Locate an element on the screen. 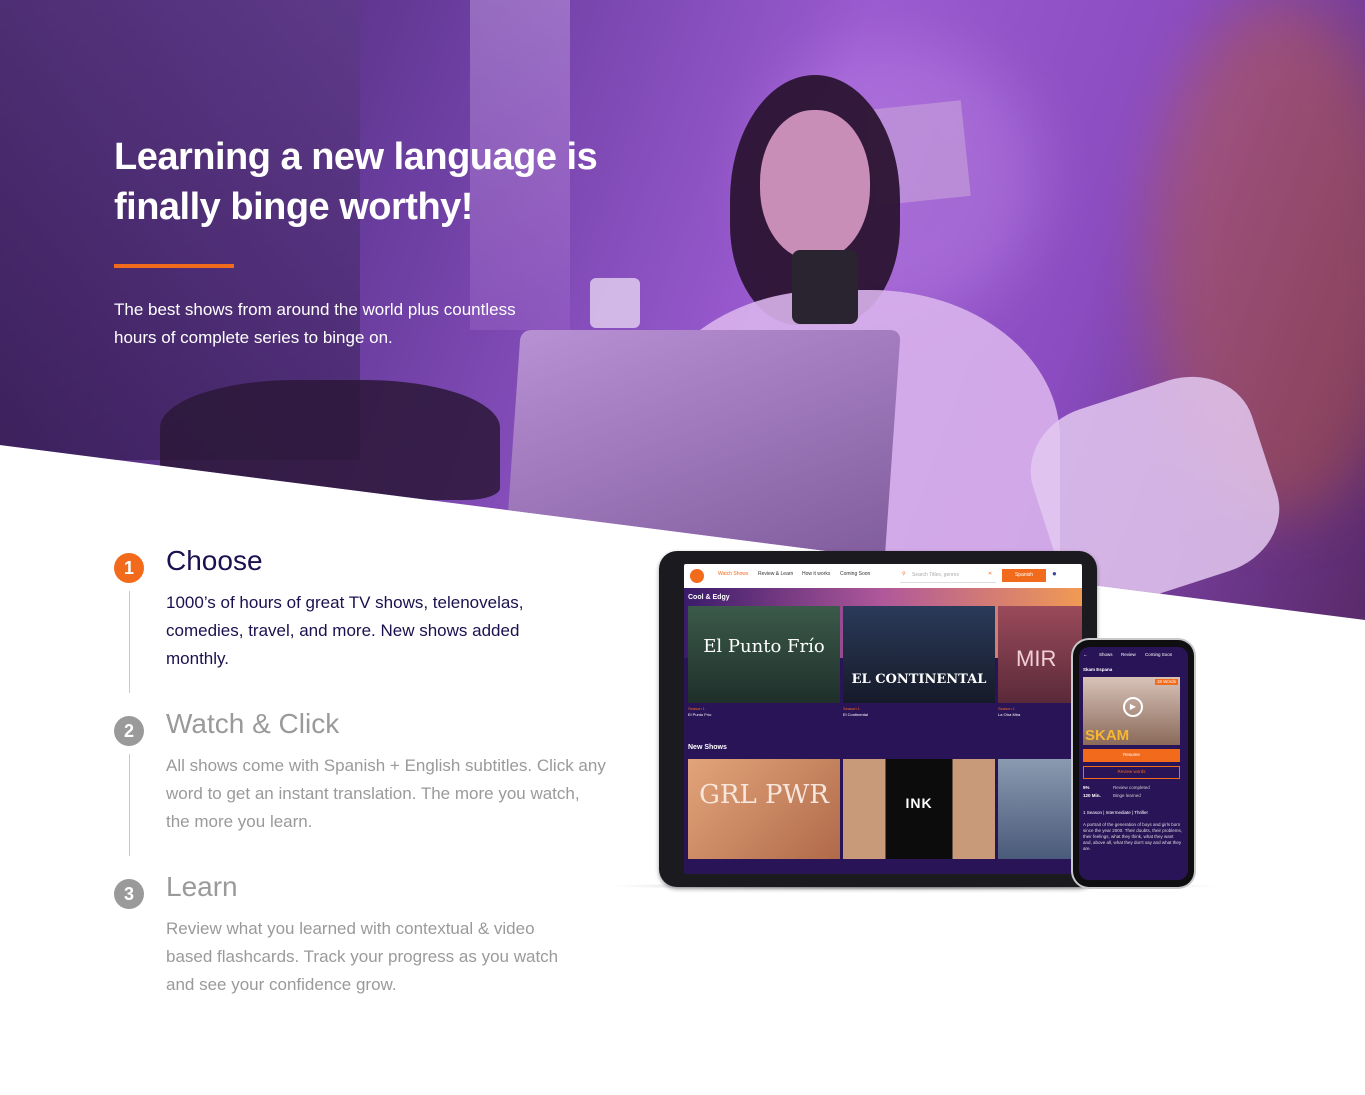  mug is located at coordinates (615, 303).